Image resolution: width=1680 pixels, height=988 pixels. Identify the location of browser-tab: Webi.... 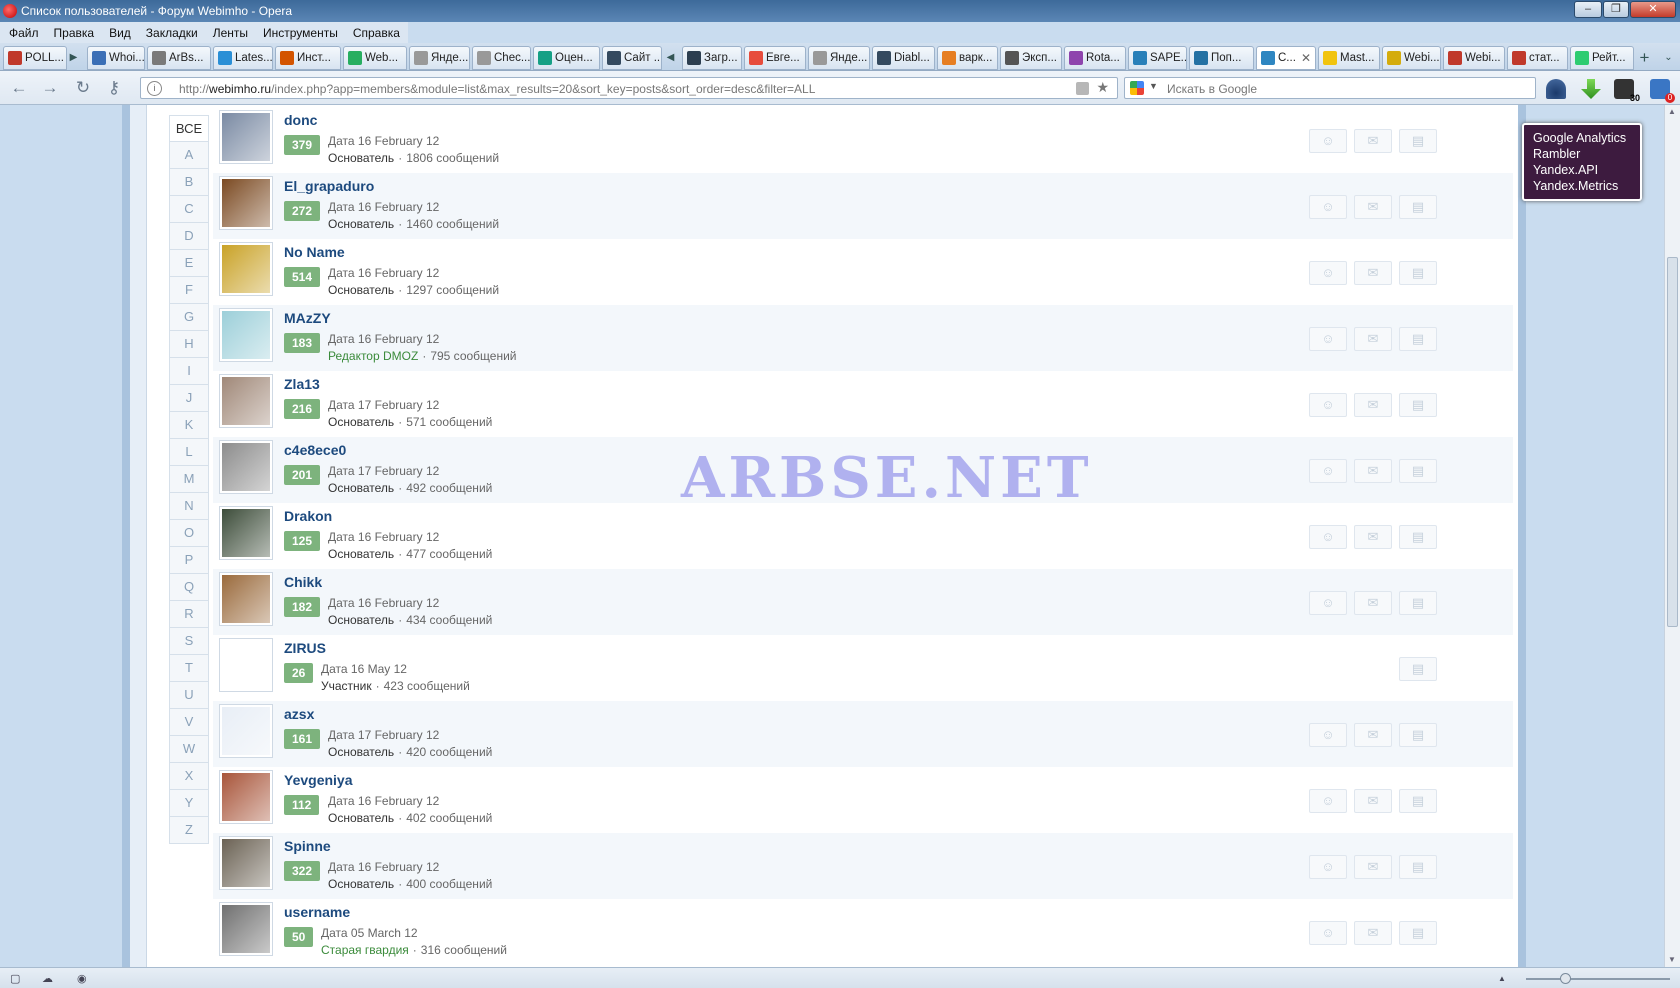
(1474, 58).